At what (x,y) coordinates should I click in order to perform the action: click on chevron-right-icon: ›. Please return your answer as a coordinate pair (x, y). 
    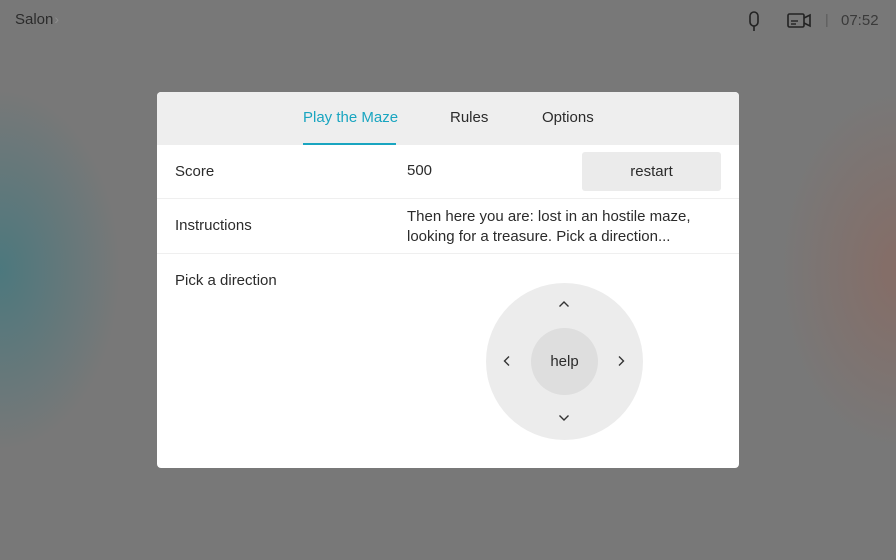
    Looking at the image, I should click on (57, 19).